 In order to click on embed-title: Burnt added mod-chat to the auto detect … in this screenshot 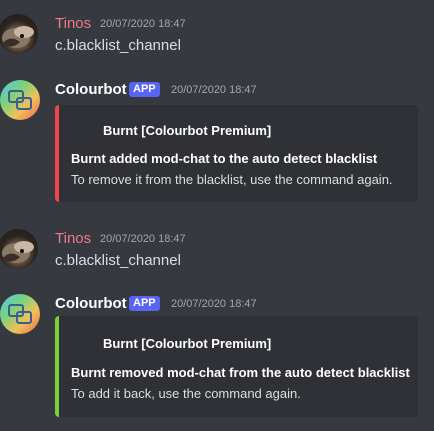, I will do `click(224, 158)`.